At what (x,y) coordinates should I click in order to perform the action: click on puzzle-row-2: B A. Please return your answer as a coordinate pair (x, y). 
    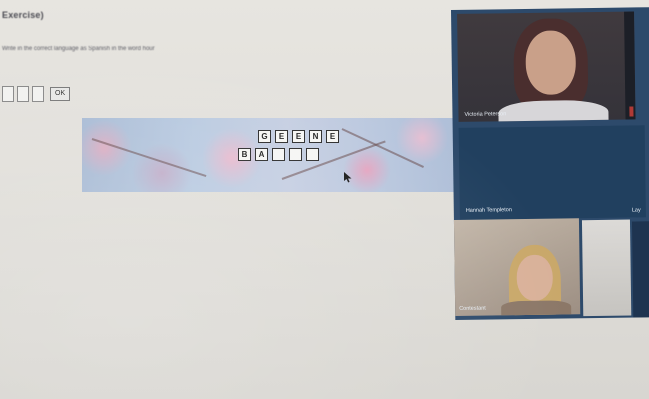
    Looking at the image, I should click on (278, 154).